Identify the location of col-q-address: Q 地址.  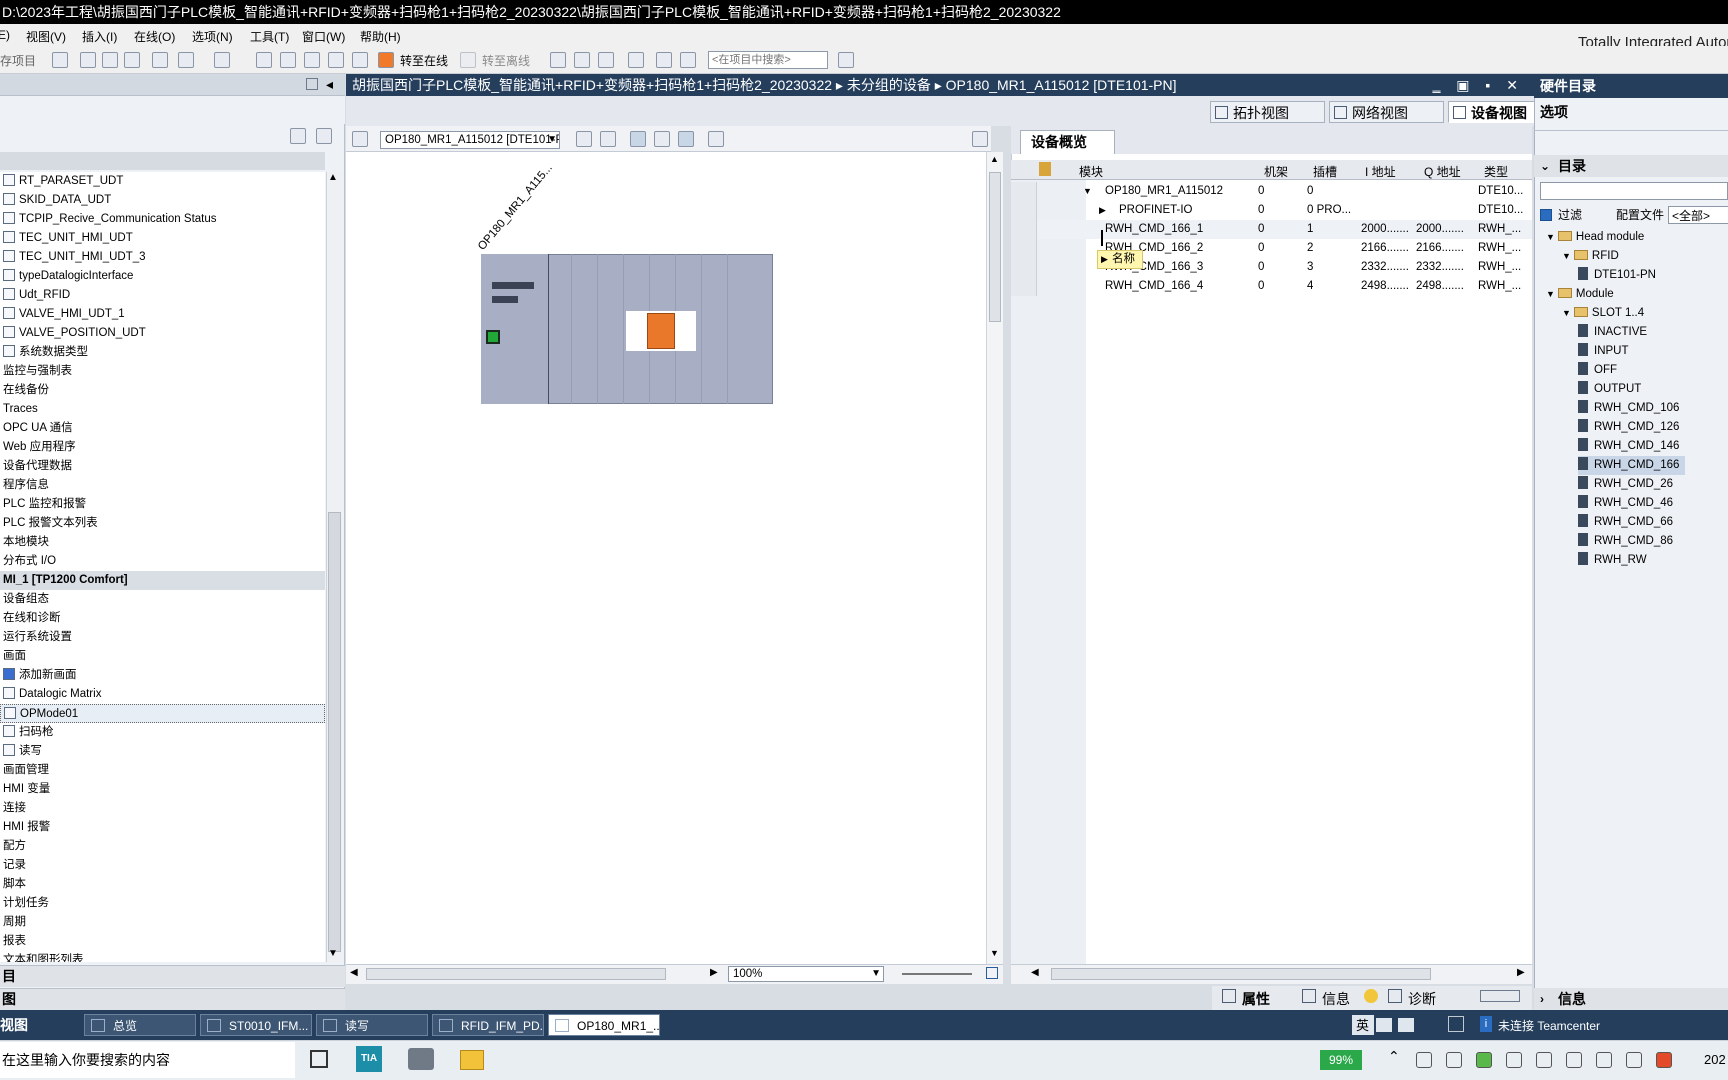
(1442, 171).